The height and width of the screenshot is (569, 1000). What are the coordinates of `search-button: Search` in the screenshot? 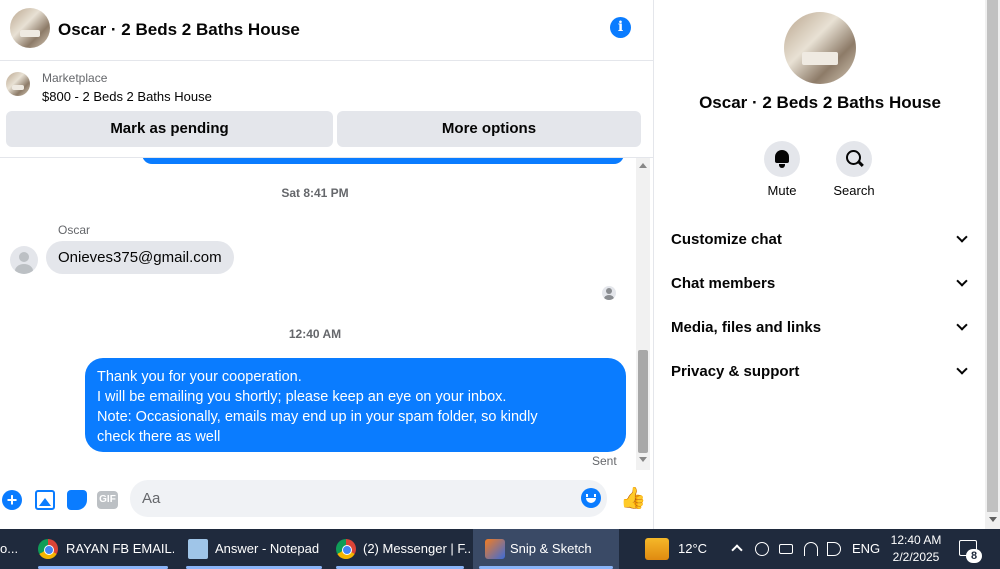 It's located at (854, 169).